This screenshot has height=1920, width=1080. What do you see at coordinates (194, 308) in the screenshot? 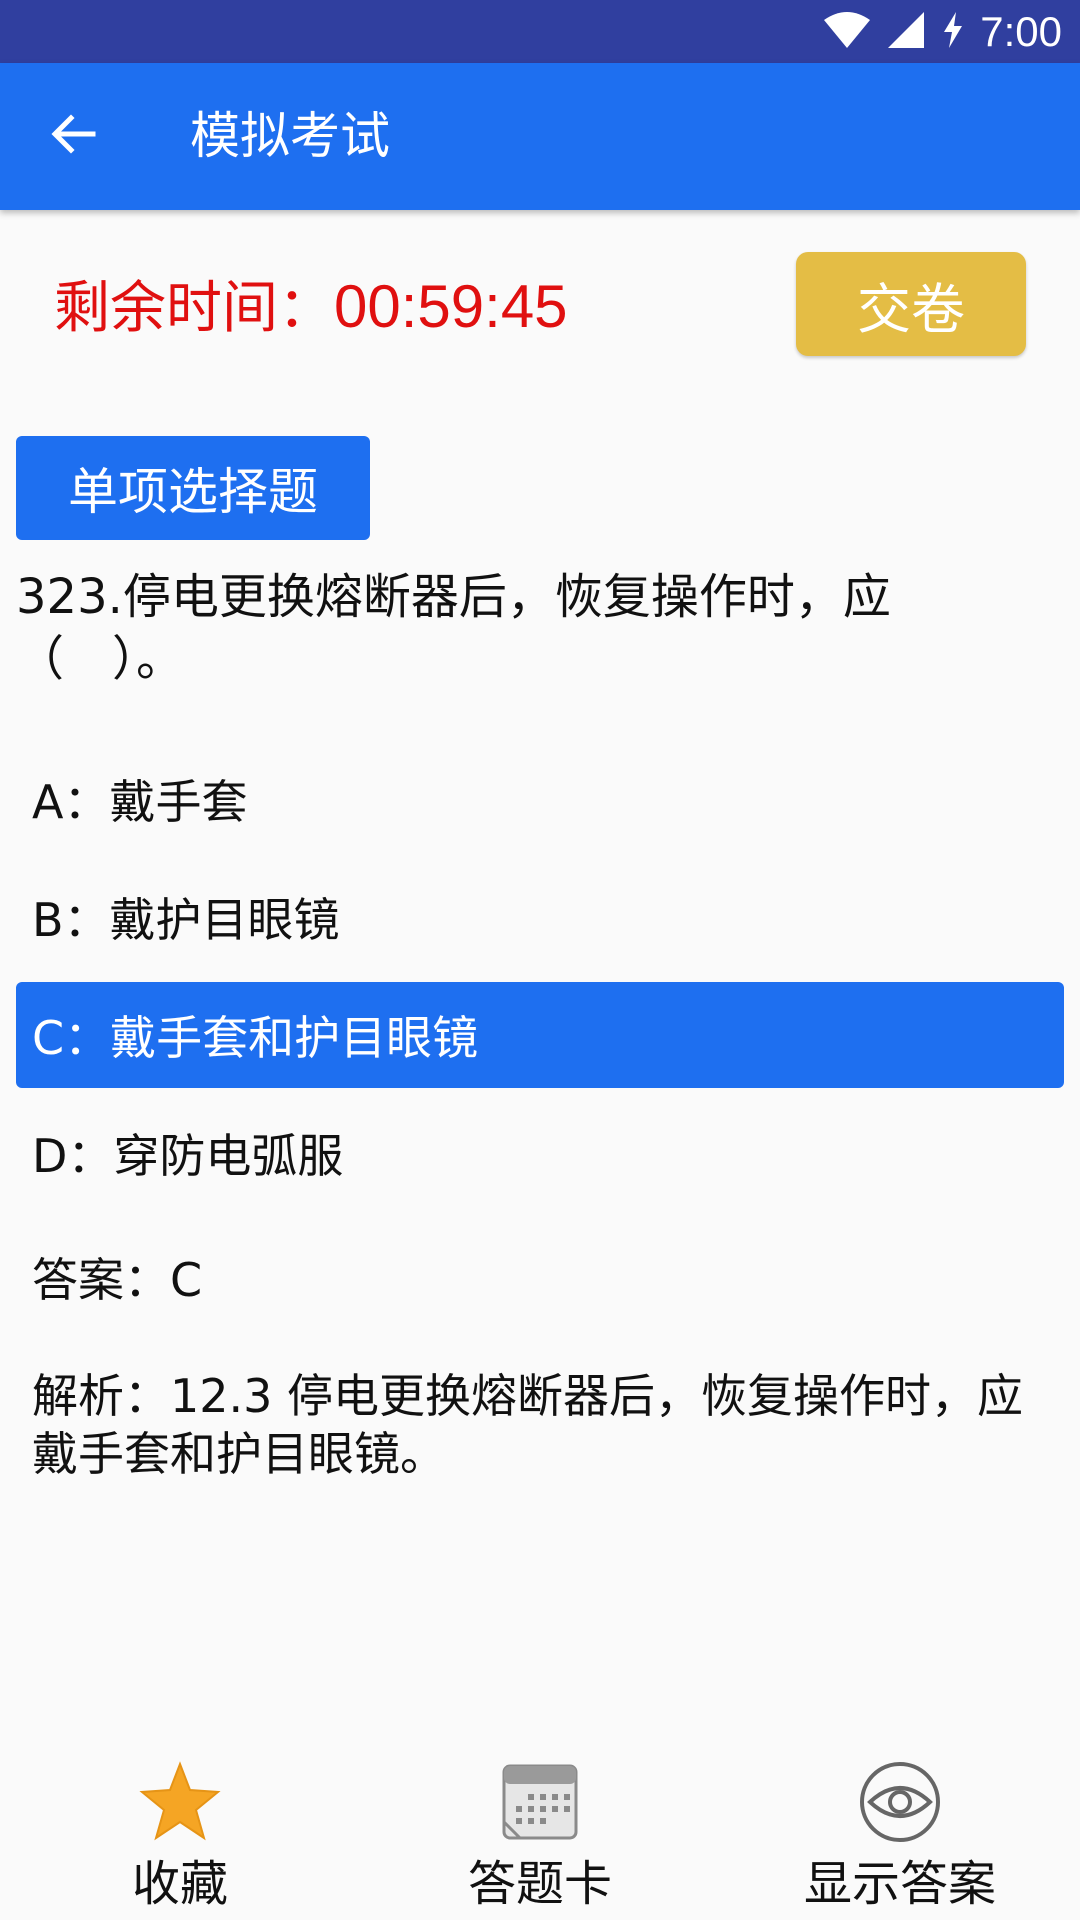
I see `remaining-time-label: 剩余时间：` at bounding box center [194, 308].